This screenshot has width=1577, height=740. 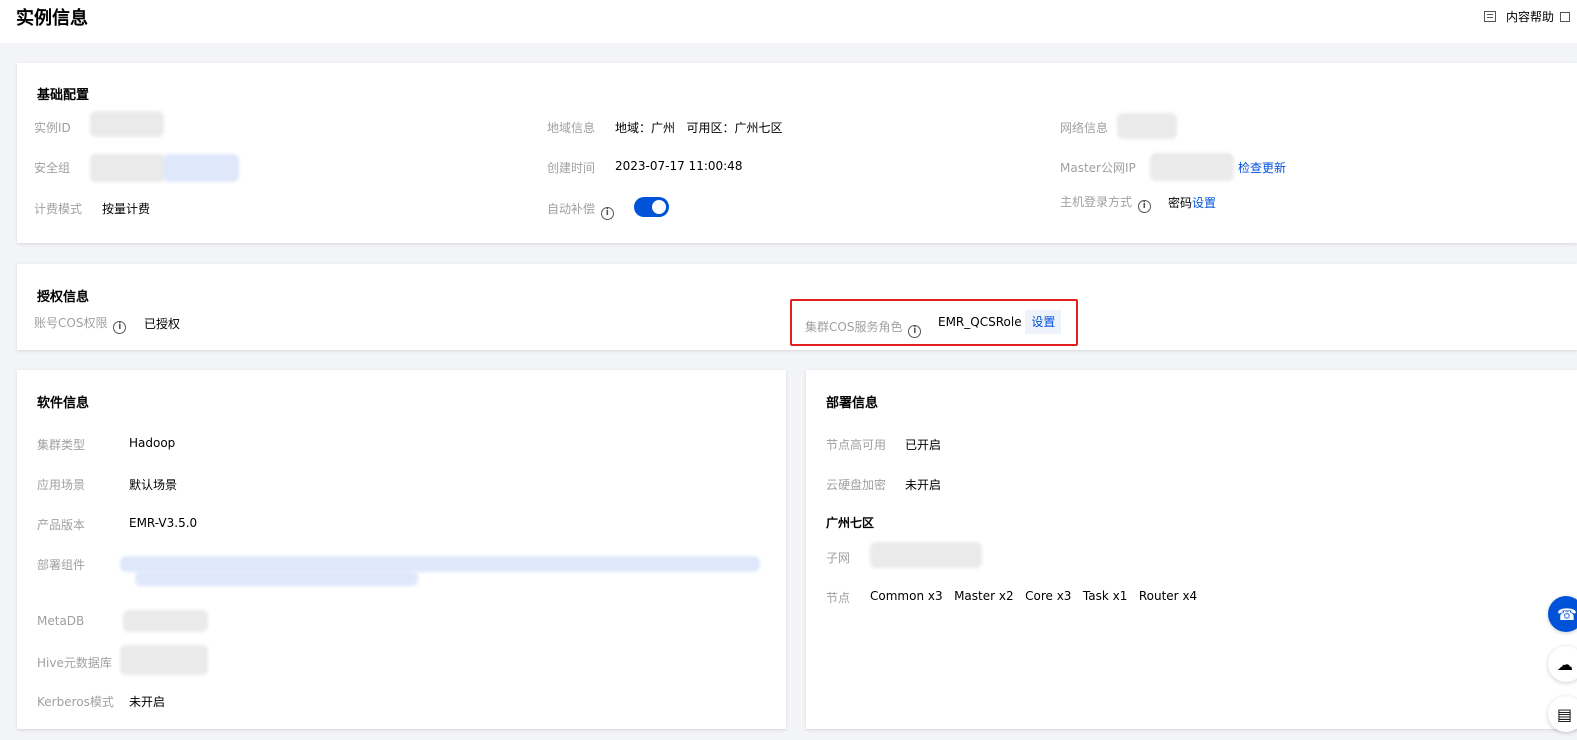 I want to click on ha-value: 已开启, so click(x=923, y=445).